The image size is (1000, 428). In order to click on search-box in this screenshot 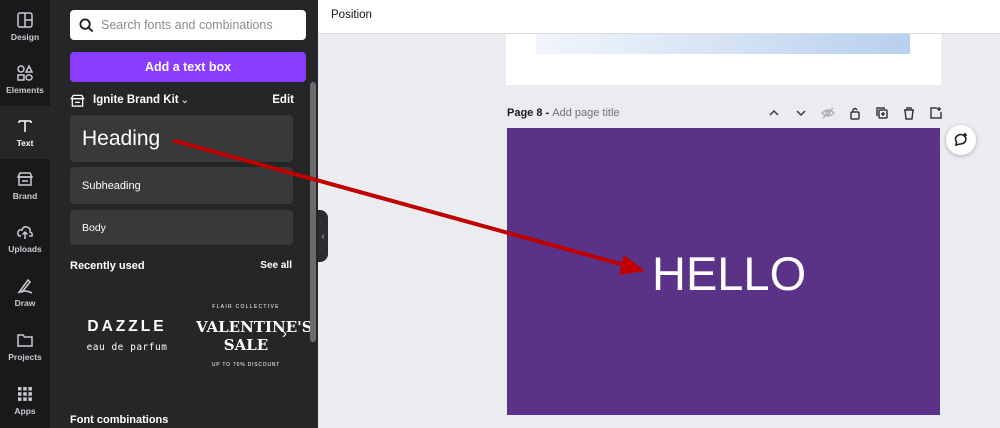, I will do `click(188, 25)`.